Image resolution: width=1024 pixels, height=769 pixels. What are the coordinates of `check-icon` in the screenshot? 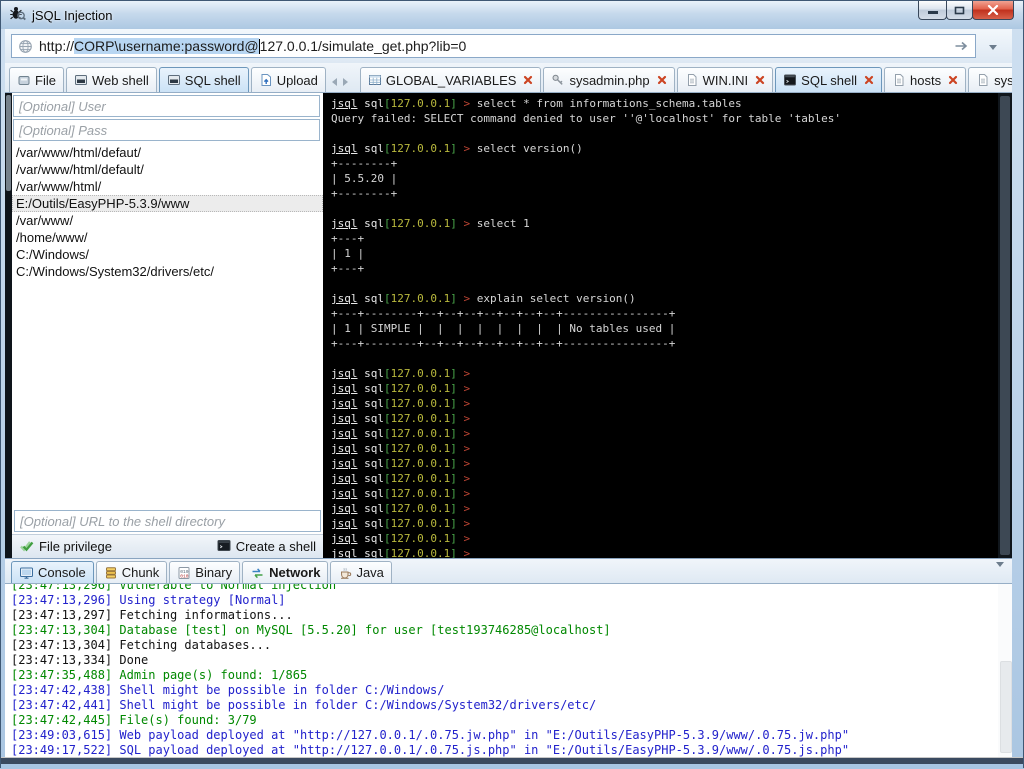 It's located at (26, 547).